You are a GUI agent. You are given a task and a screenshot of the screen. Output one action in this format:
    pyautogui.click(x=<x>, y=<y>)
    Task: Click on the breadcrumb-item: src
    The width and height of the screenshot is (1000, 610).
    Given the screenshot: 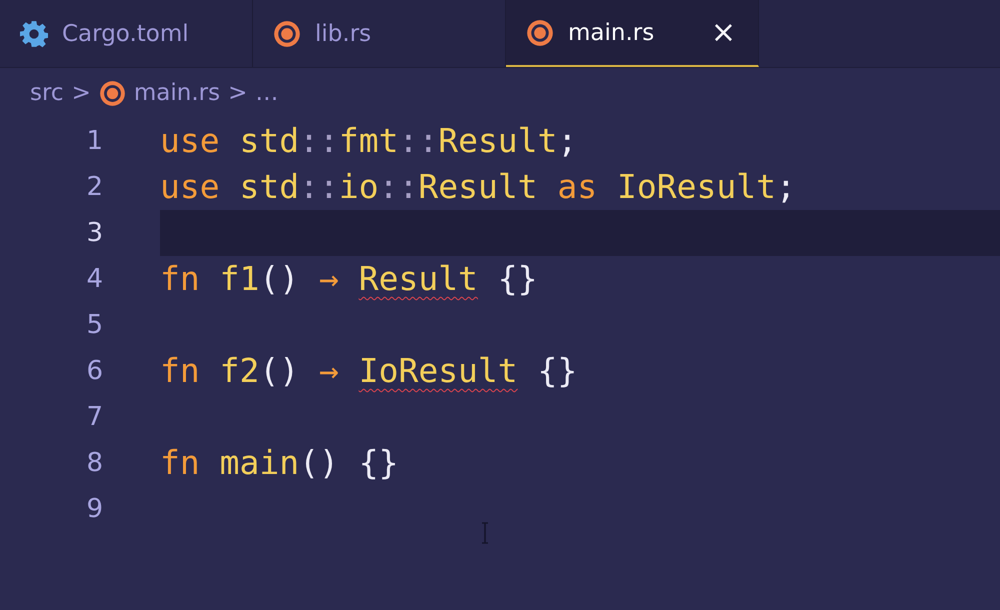 What is the action you would take?
    pyautogui.click(x=47, y=93)
    